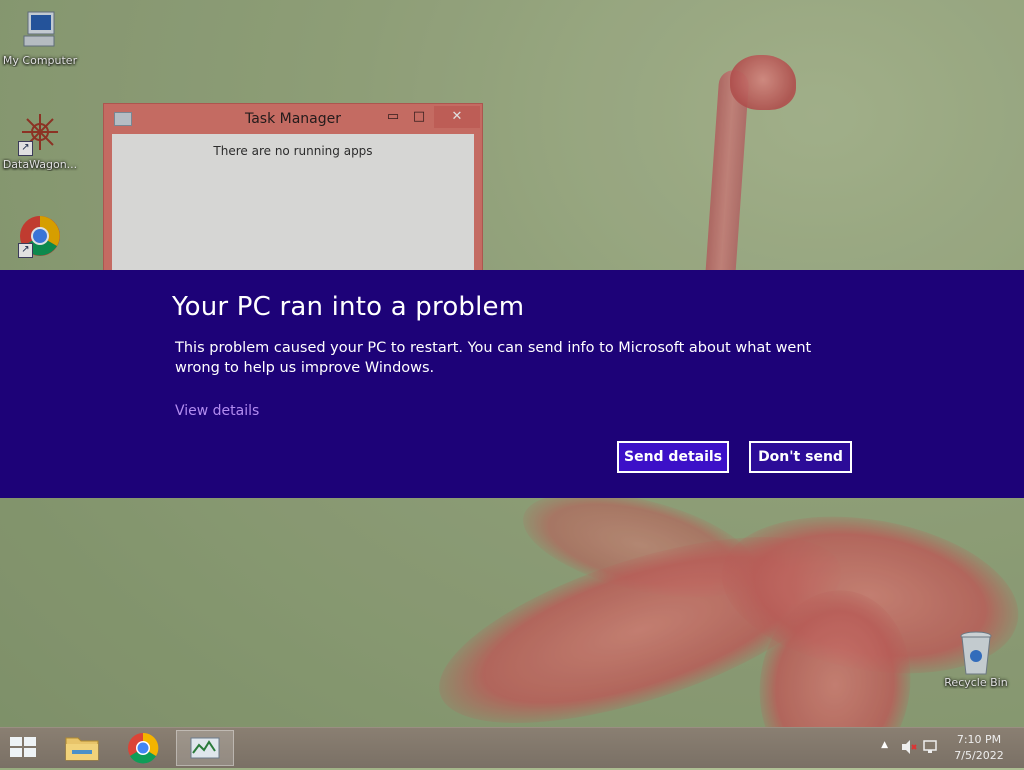 The height and width of the screenshot is (770, 1024). What do you see at coordinates (24, 748) in the screenshot?
I see `windows-start-icon` at bounding box center [24, 748].